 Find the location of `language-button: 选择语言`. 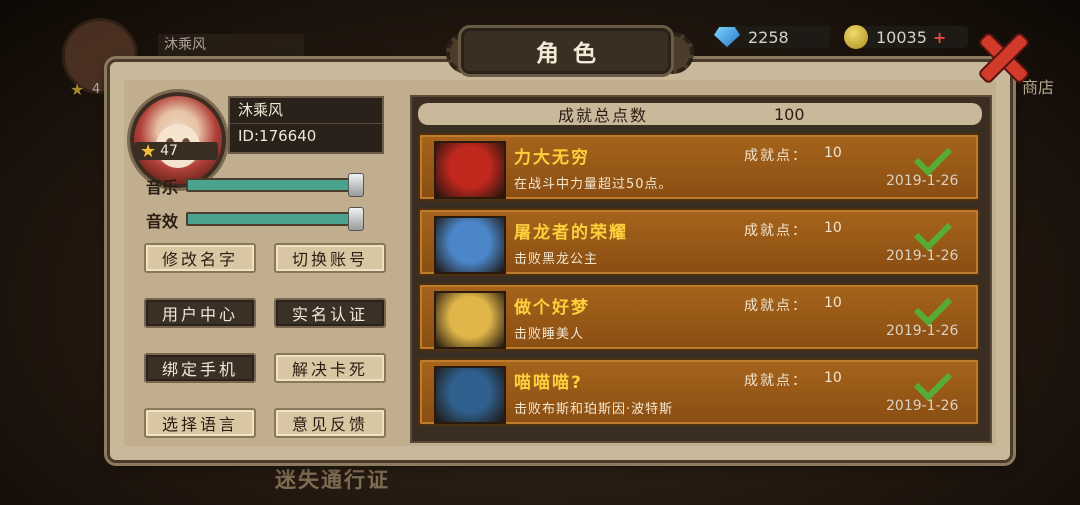

language-button: 选择语言 is located at coordinates (200, 423).